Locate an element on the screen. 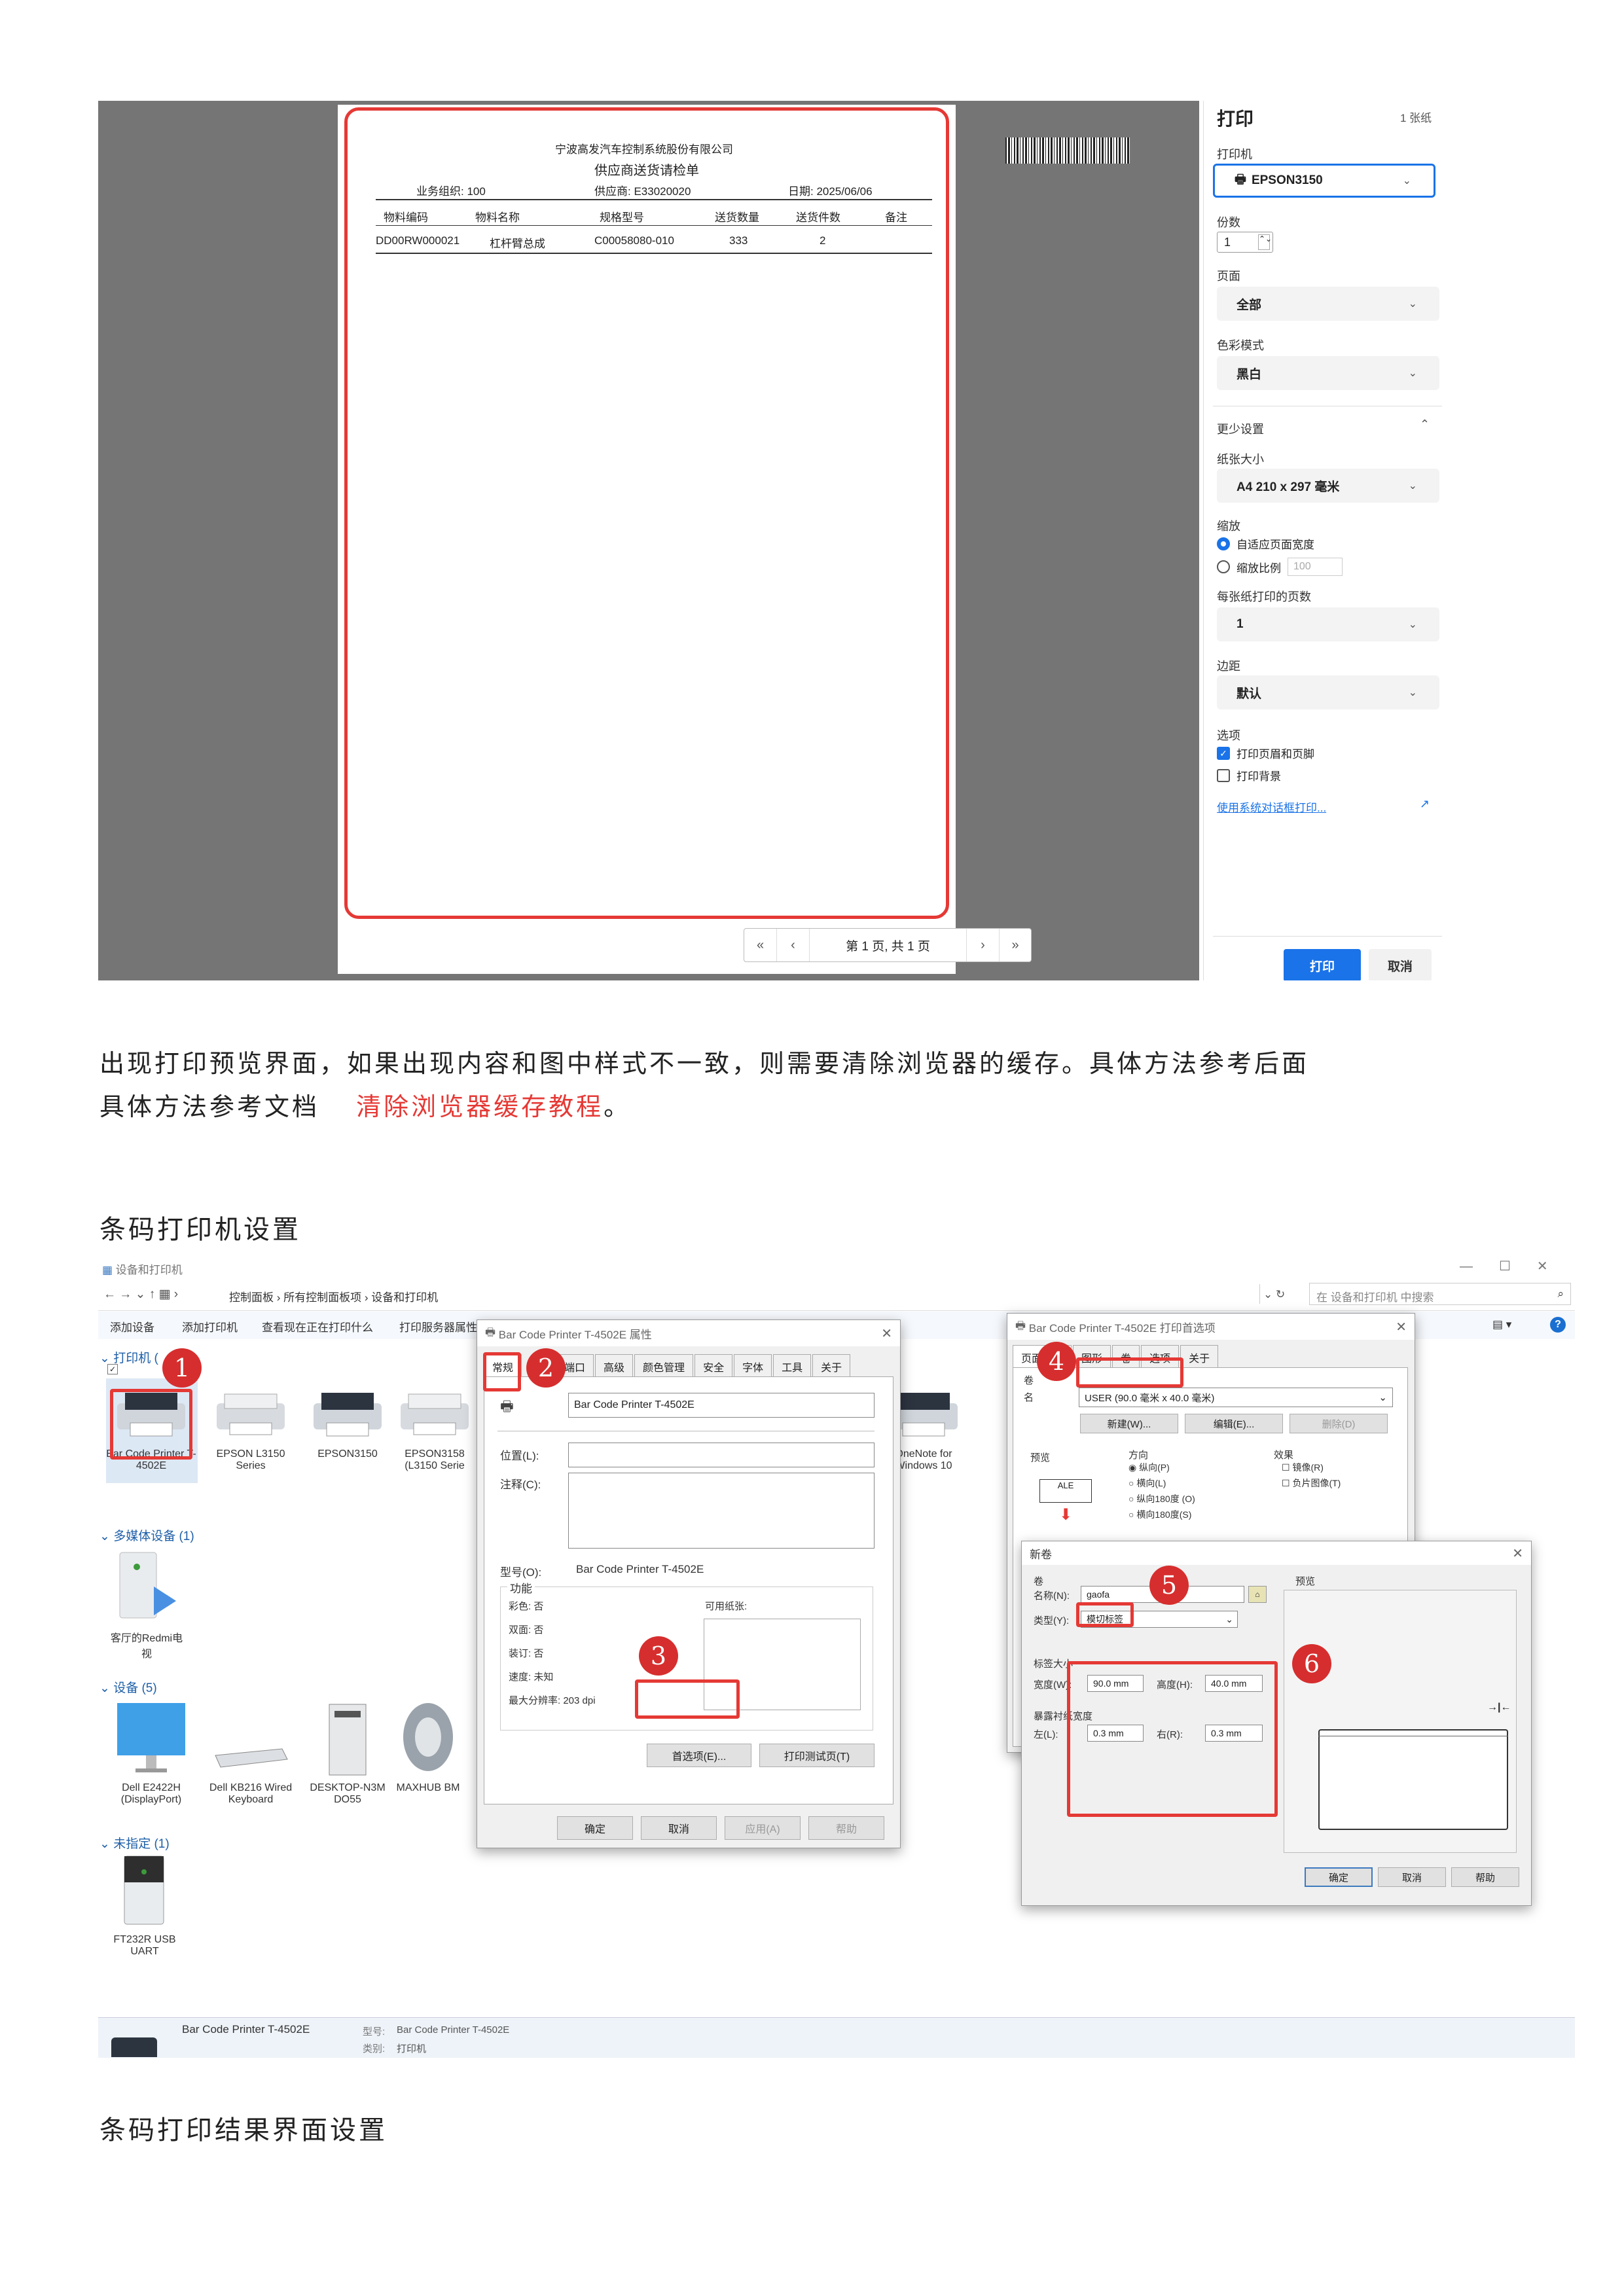  header-footer-option: ✓ 打印页眉和页脚 is located at coordinates (1265, 753).